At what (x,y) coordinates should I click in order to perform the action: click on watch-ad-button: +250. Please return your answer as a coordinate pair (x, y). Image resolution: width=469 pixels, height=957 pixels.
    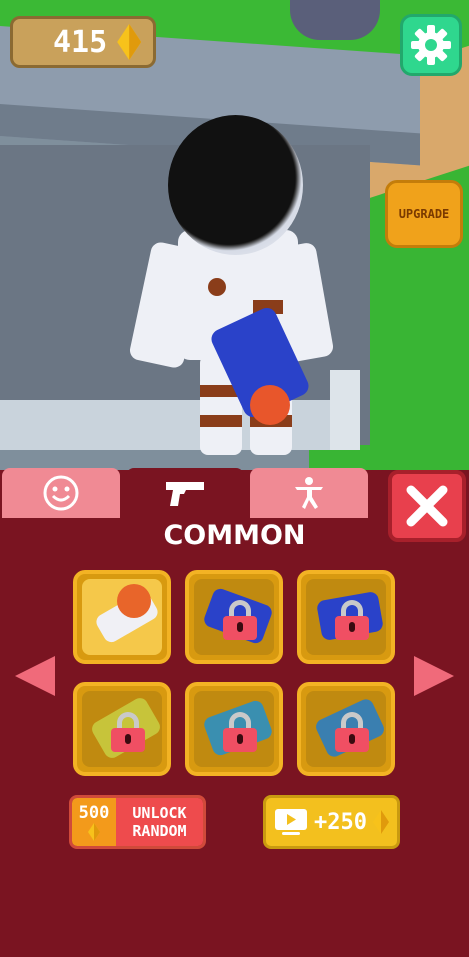
    Looking at the image, I should click on (331, 822).